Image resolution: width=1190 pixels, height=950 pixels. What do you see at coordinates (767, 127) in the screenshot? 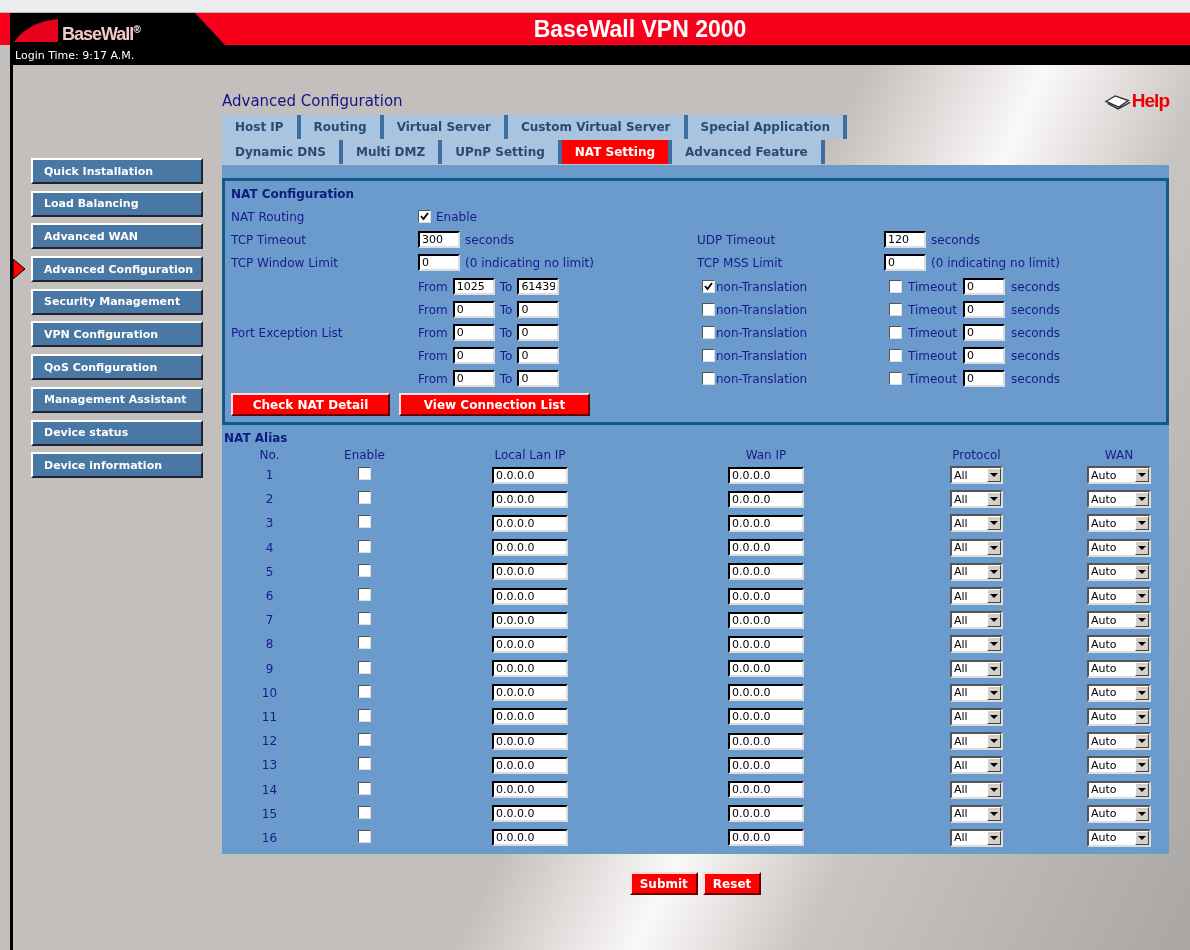
I see `tab: Special Application` at bounding box center [767, 127].